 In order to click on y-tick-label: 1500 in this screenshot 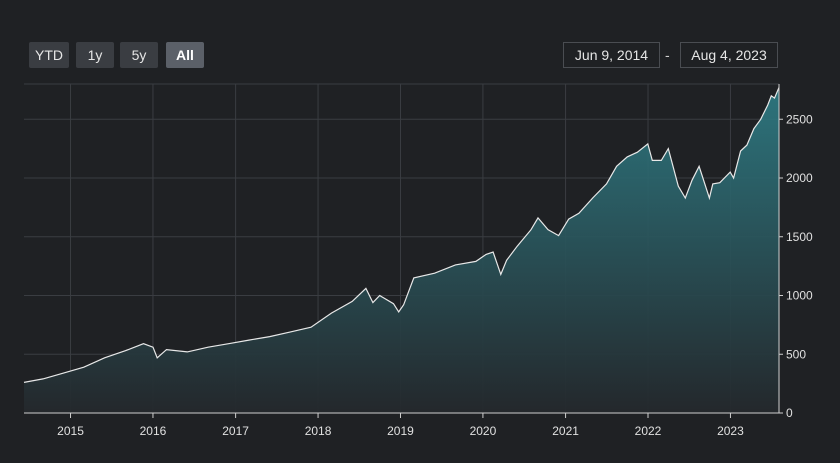, I will do `click(799, 237)`.